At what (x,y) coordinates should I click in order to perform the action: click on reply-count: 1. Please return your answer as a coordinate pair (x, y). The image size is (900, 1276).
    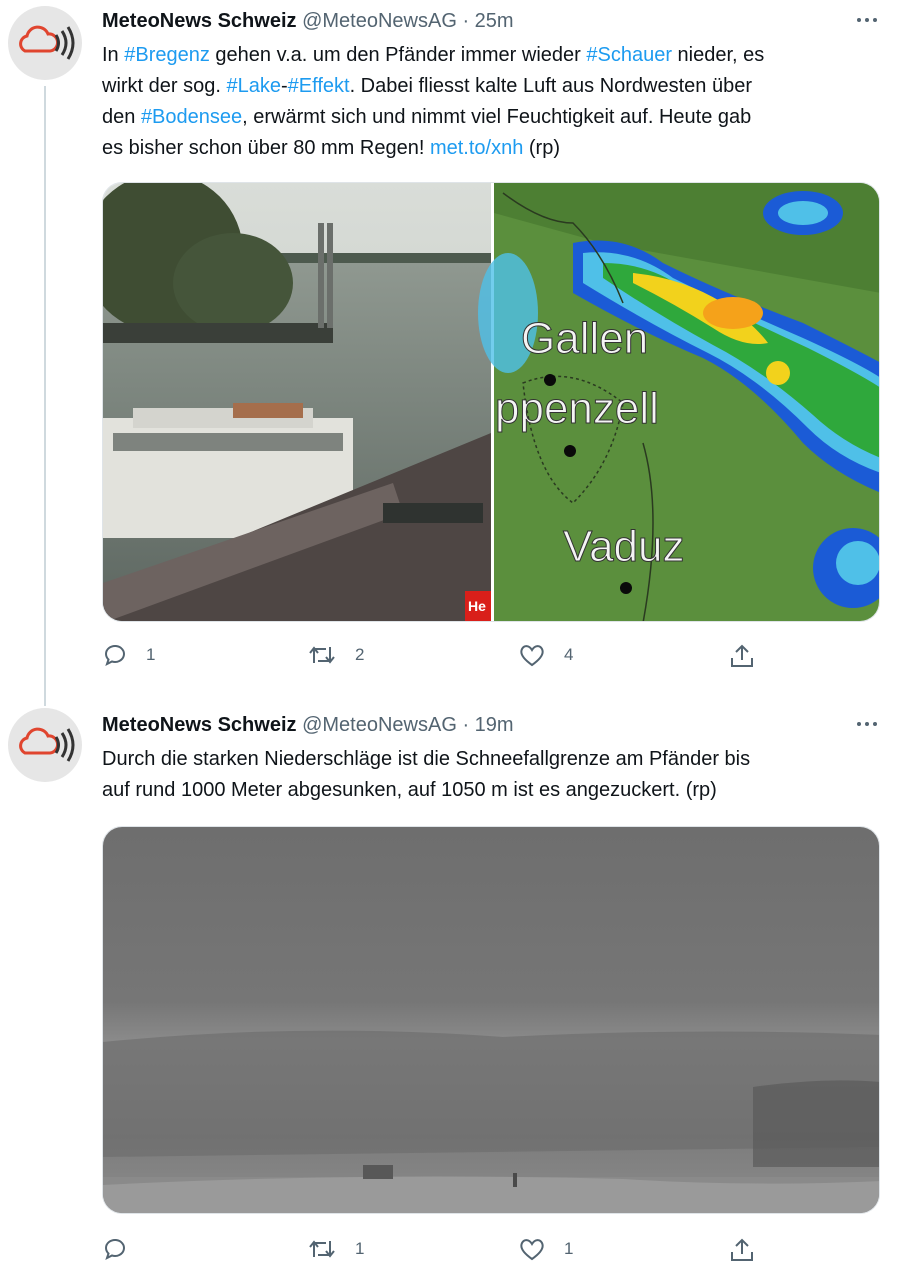
    Looking at the image, I should click on (151, 654).